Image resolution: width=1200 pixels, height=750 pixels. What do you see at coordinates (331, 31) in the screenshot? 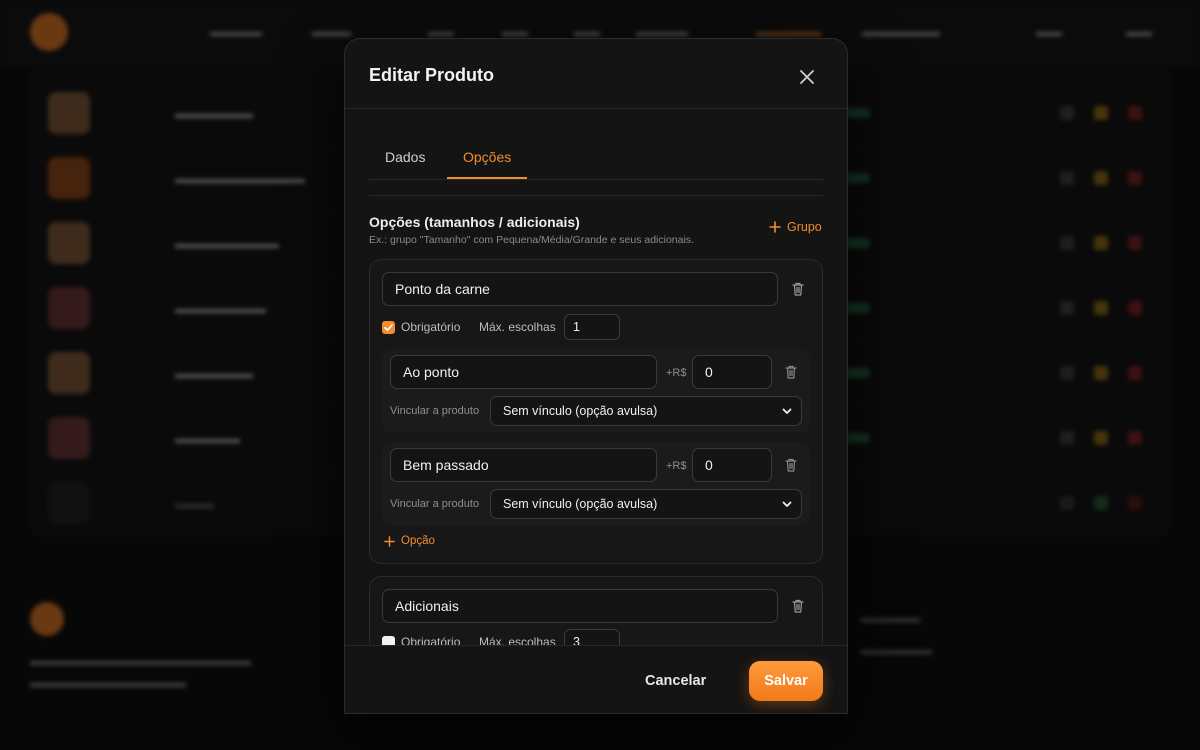
I see `bg-nav-item: ▬▬▬` at bounding box center [331, 31].